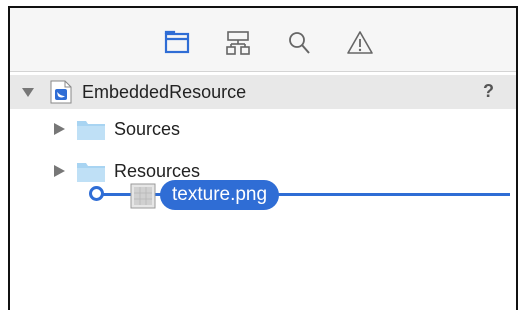 The width and height of the screenshot is (524, 310). Describe the element at coordinates (263, 92) in the screenshot. I see `tree-row-root: EmbeddedResource ?` at that location.